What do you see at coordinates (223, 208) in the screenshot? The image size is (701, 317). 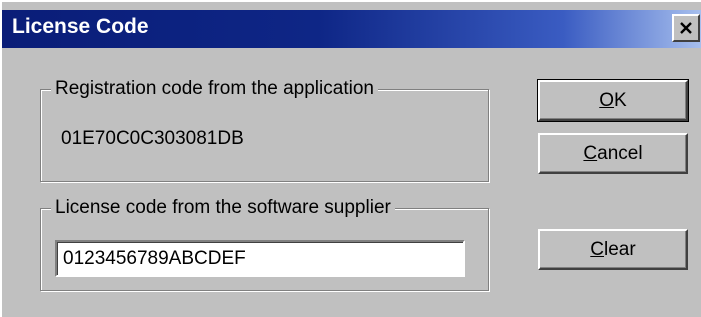 I see `license-code-legend: License code from the software supplier` at bounding box center [223, 208].